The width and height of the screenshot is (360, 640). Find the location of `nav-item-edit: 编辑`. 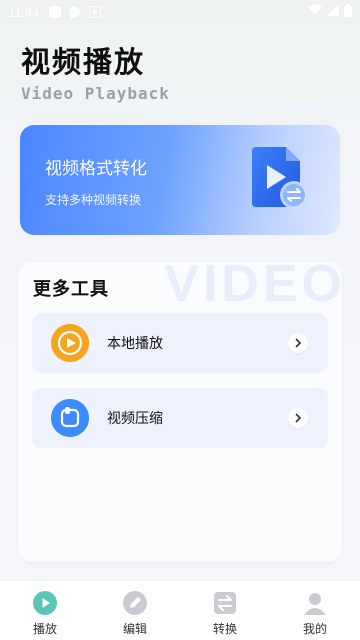

nav-item-edit: 编辑 is located at coordinates (135, 610).